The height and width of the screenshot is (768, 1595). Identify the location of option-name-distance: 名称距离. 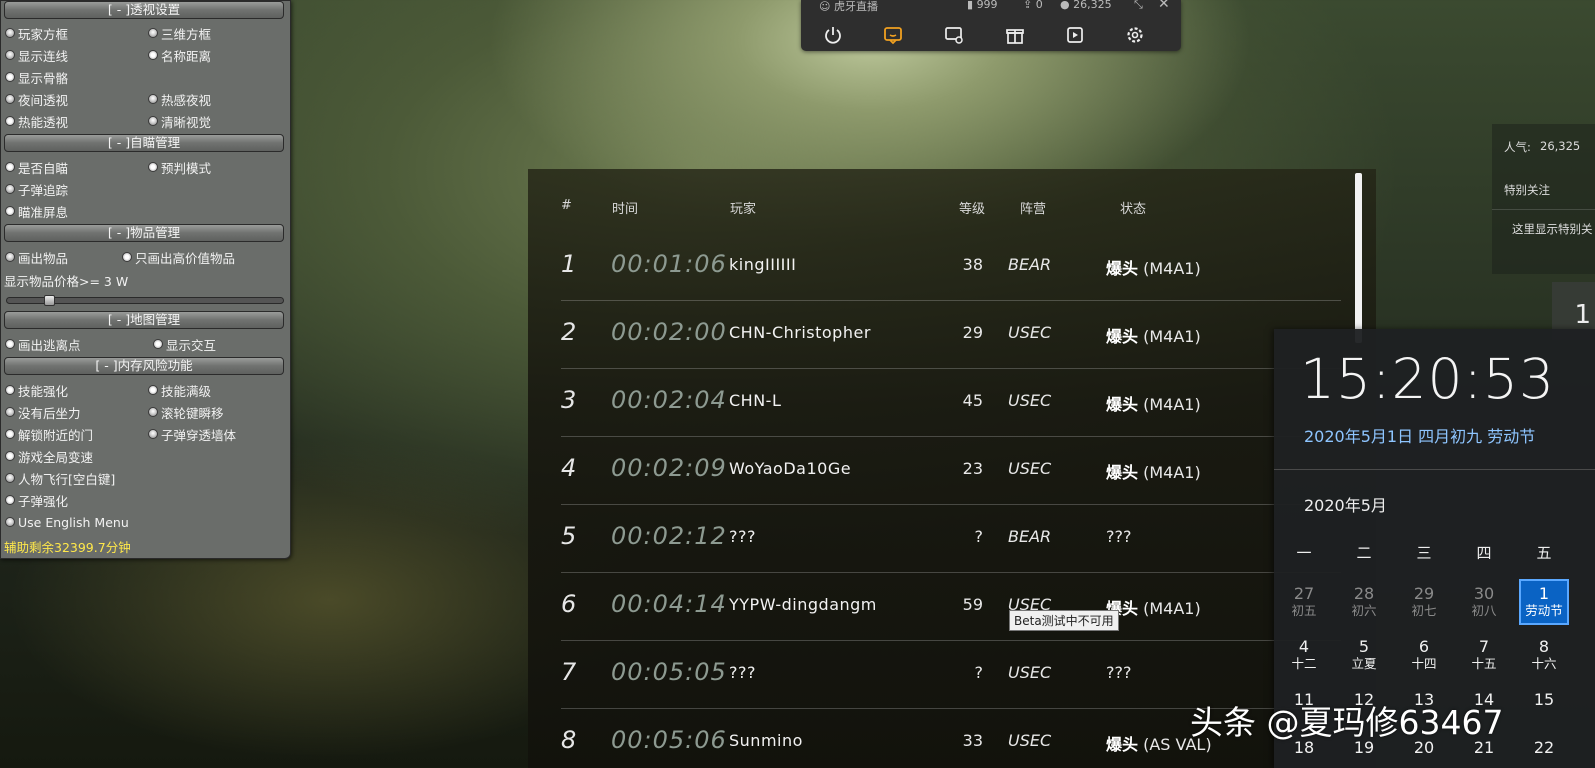
(179, 55).